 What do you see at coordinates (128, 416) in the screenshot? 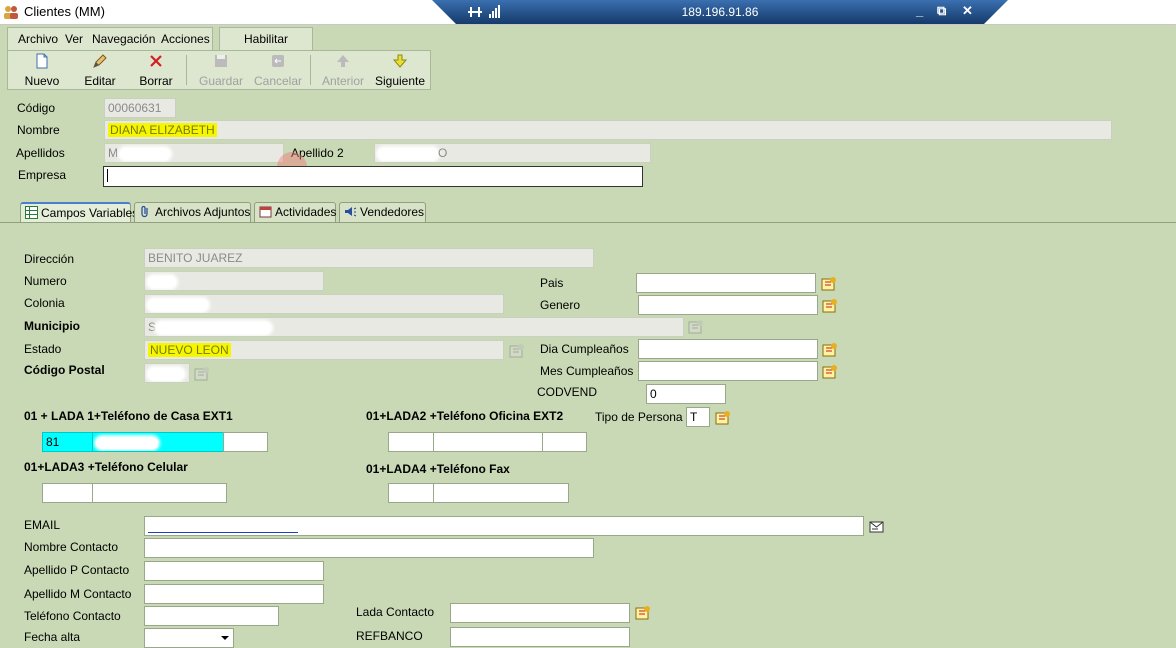
I see `telefono-casa-label: 01 + LADA 1+Teléfono de Casa EXT1` at bounding box center [128, 416].